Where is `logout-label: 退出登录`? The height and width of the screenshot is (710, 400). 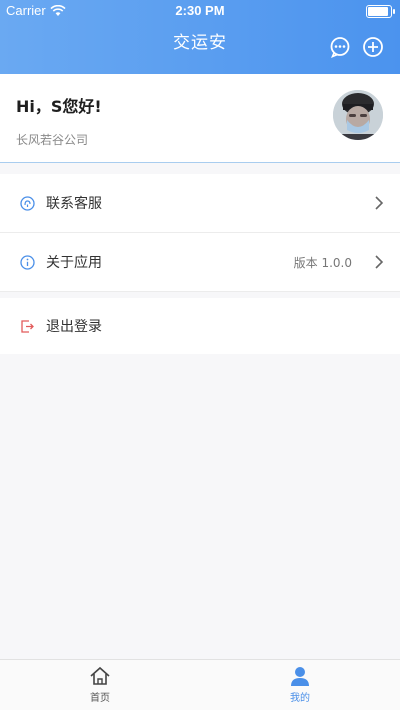
logout-label: 退出登录 is located at coordinates (74, 327).